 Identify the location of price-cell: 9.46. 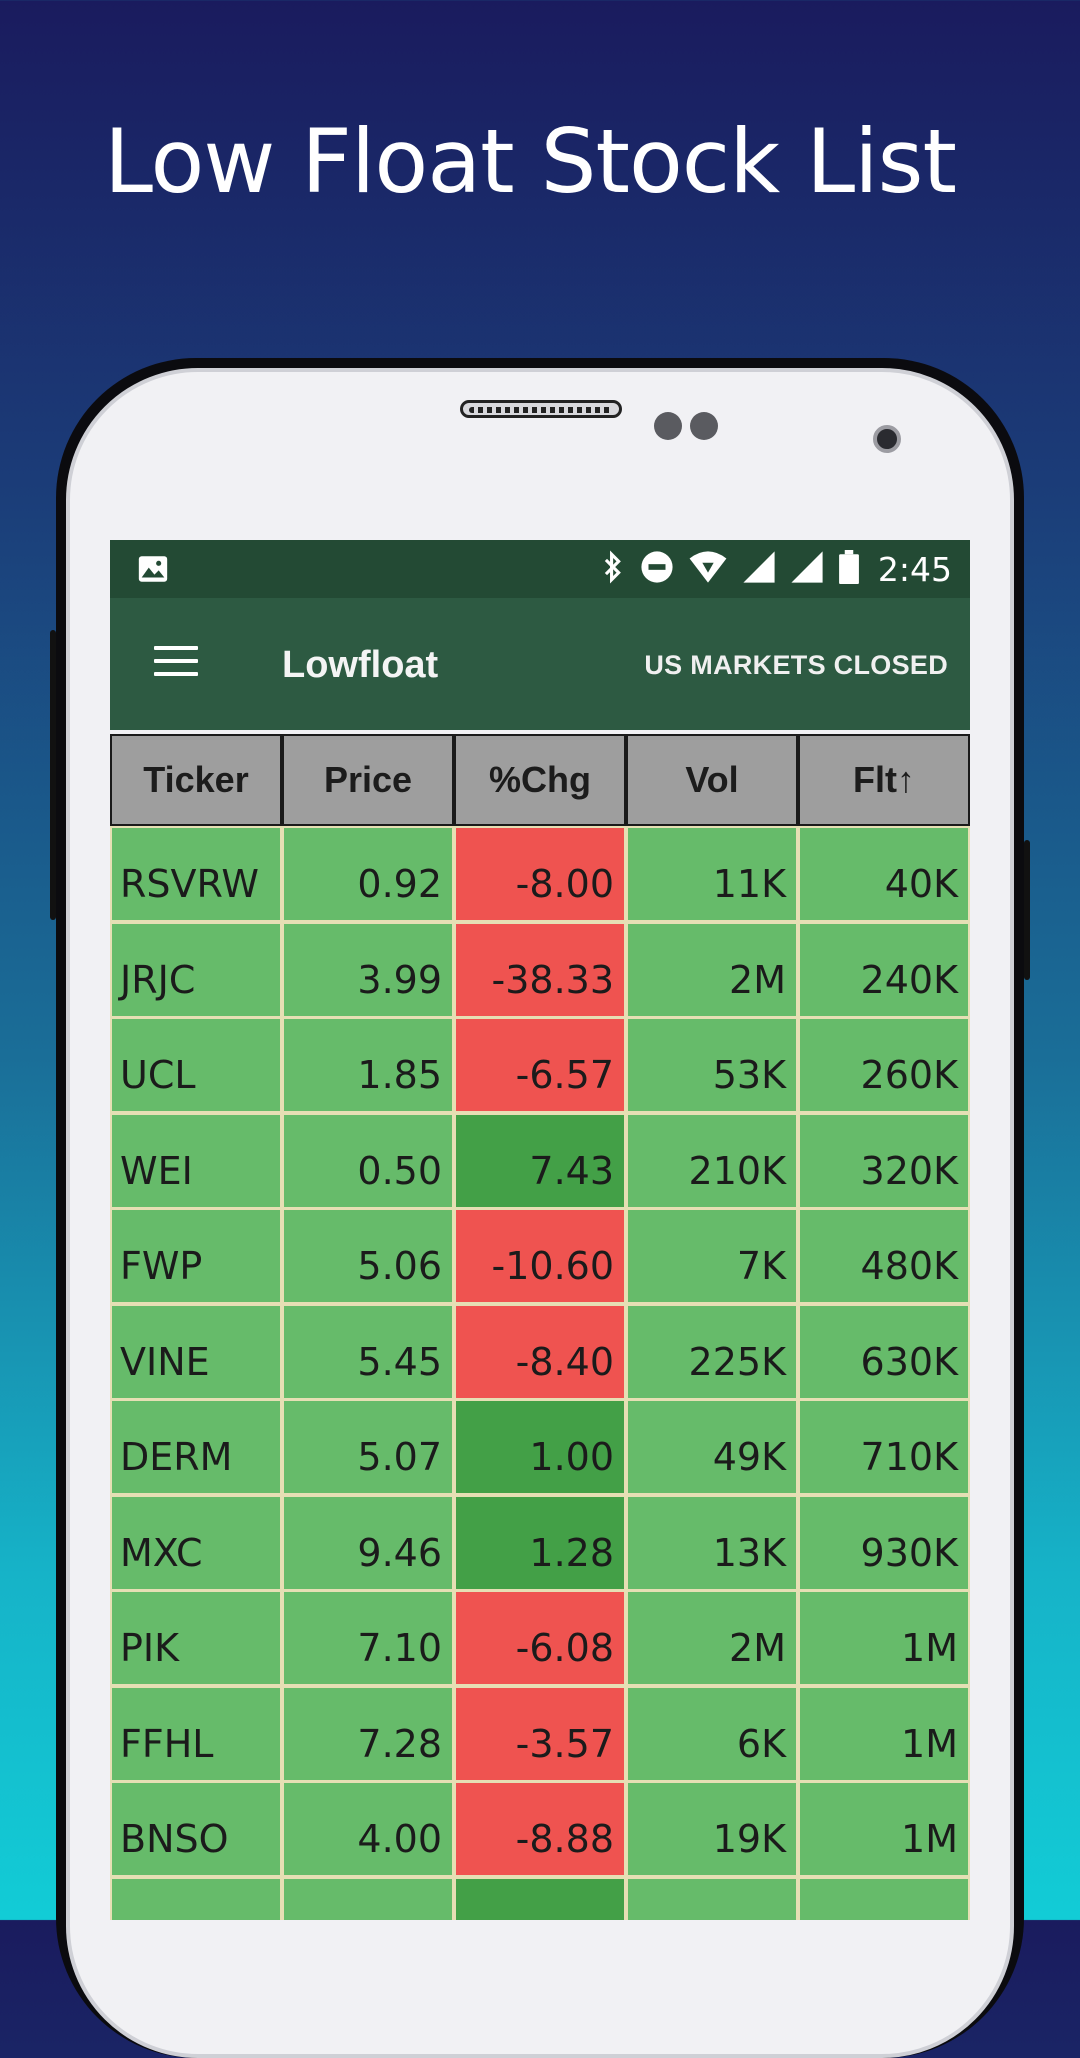
(368, 1542).